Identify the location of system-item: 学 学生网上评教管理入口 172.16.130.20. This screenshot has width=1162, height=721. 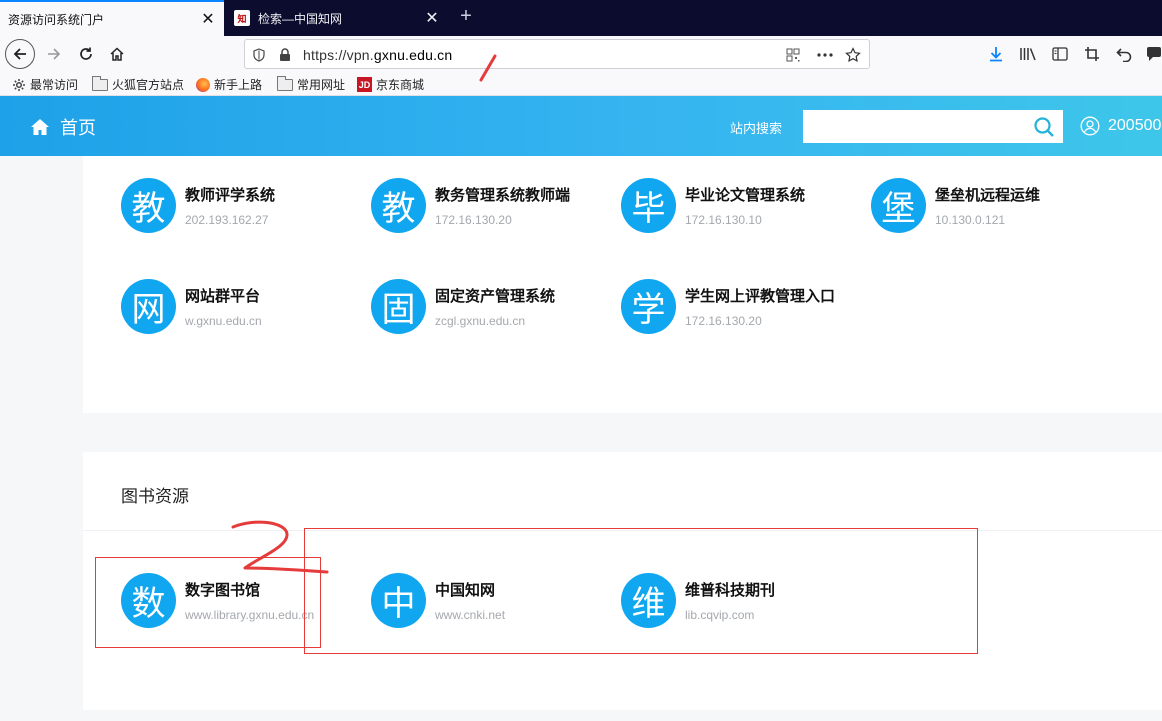
(741, 306).